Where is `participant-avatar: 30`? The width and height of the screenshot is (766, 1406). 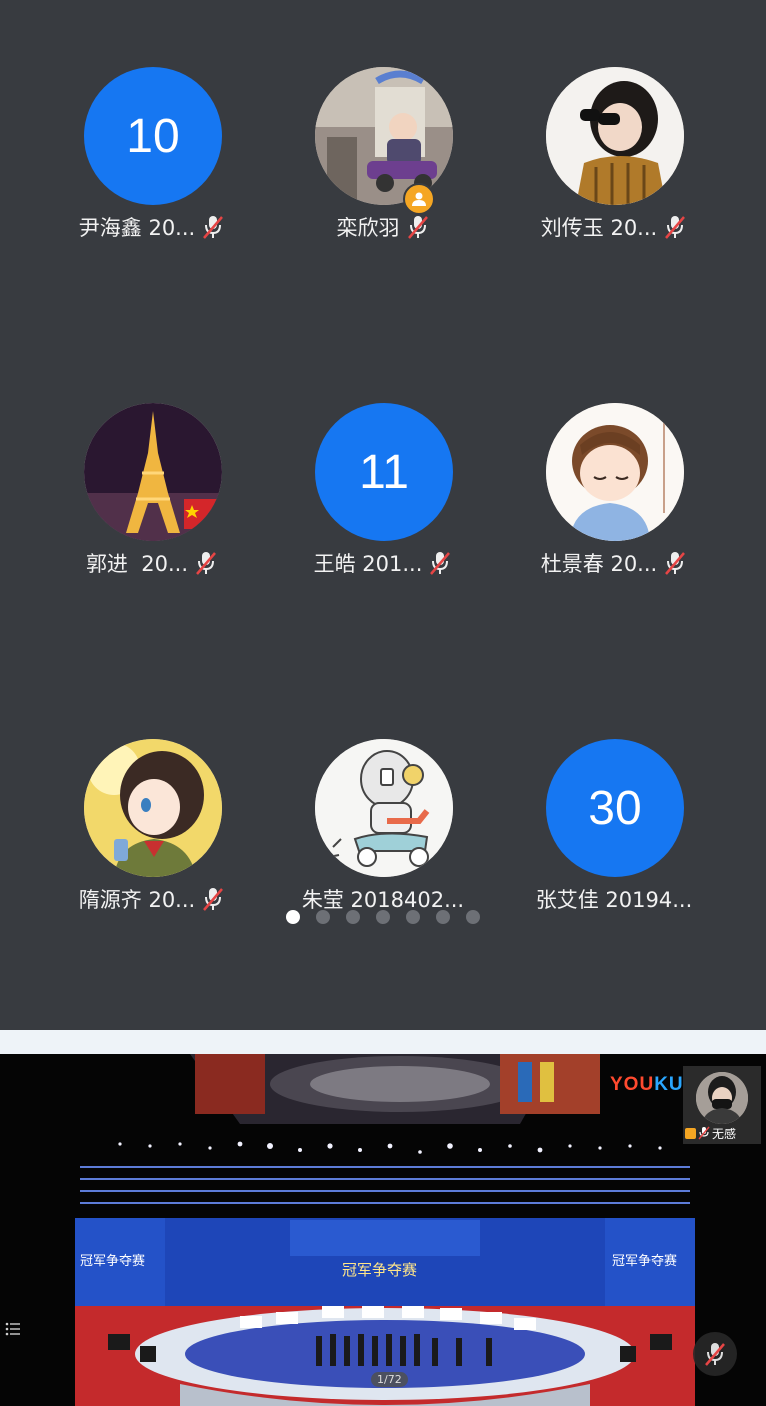 participant-avatar: 30 is located at coordinates (615, 808).